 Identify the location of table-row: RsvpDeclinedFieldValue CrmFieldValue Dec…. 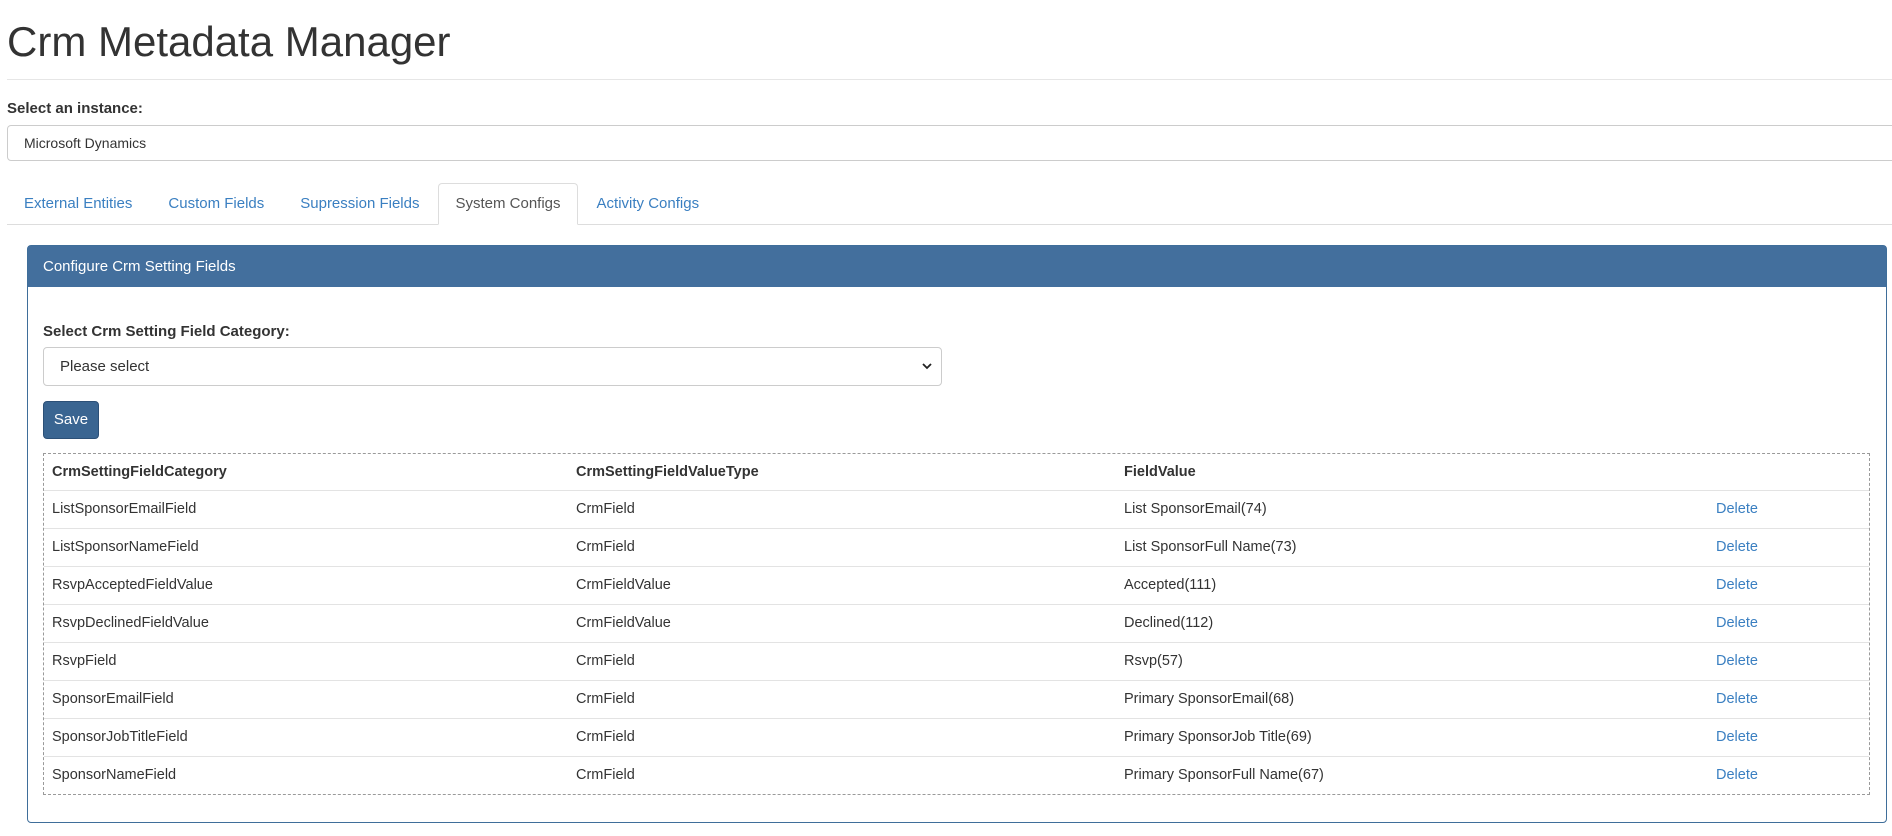
(956, 623).